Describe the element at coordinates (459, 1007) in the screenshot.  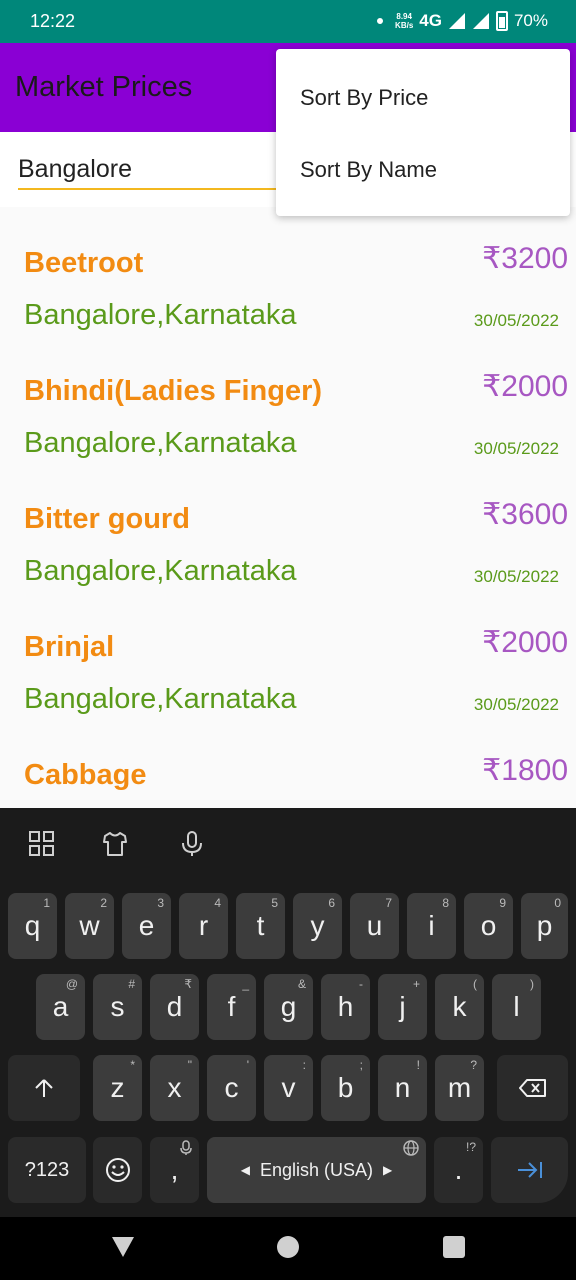
I see `key-k: (k` at that location.